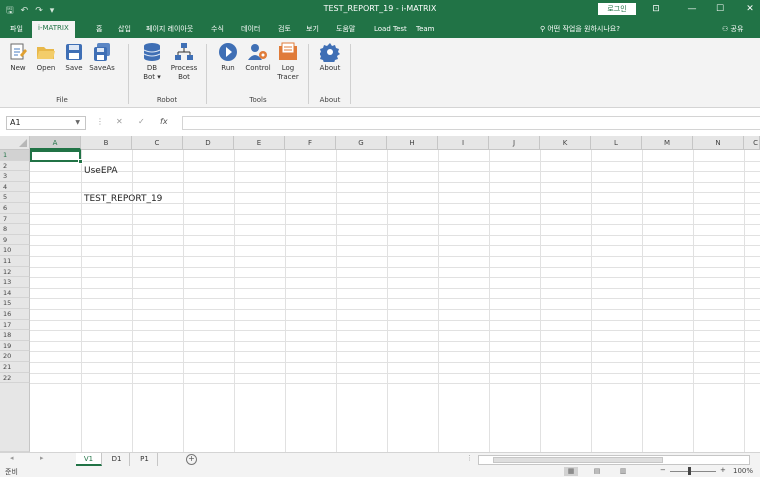 This screenshot has height=477, width=760. I want to click on share-button: ⚇ 공유, so click(732, 29).